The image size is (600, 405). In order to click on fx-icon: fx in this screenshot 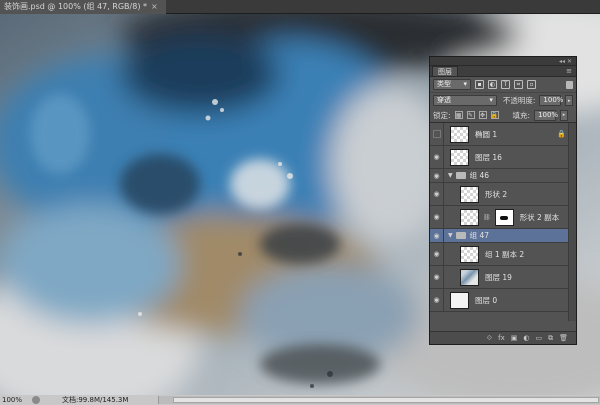, I will do `click(501, 338)`.